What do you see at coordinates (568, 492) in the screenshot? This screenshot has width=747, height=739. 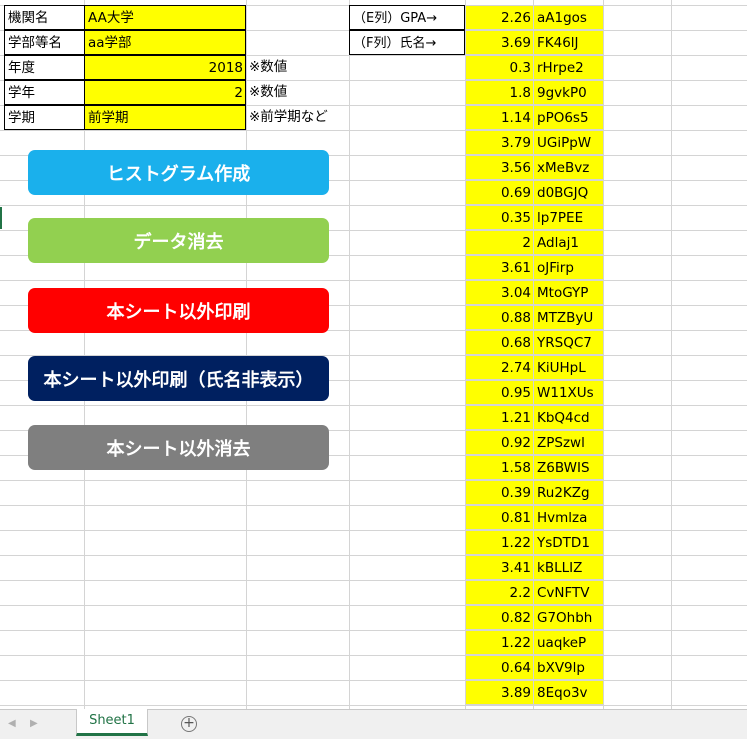 I see `student-name-cell: Ru2KZg` at bounding box center [568, 492].